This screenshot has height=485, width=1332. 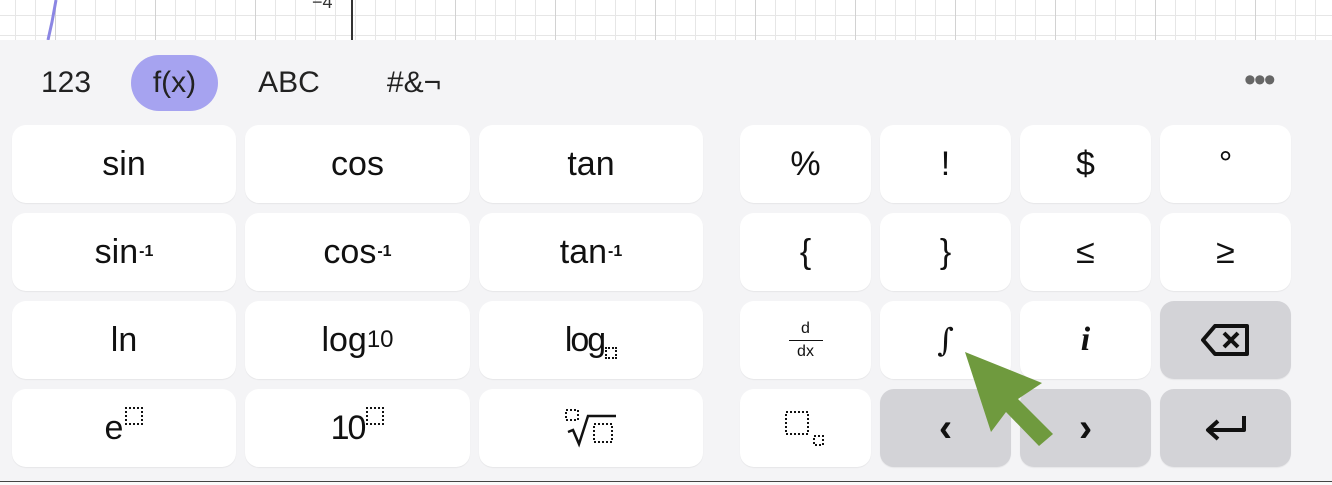 What do you see at coordinates (945, 164) in the screenshot?
I see `key-factorial: !` at bounding box center [945, 164].